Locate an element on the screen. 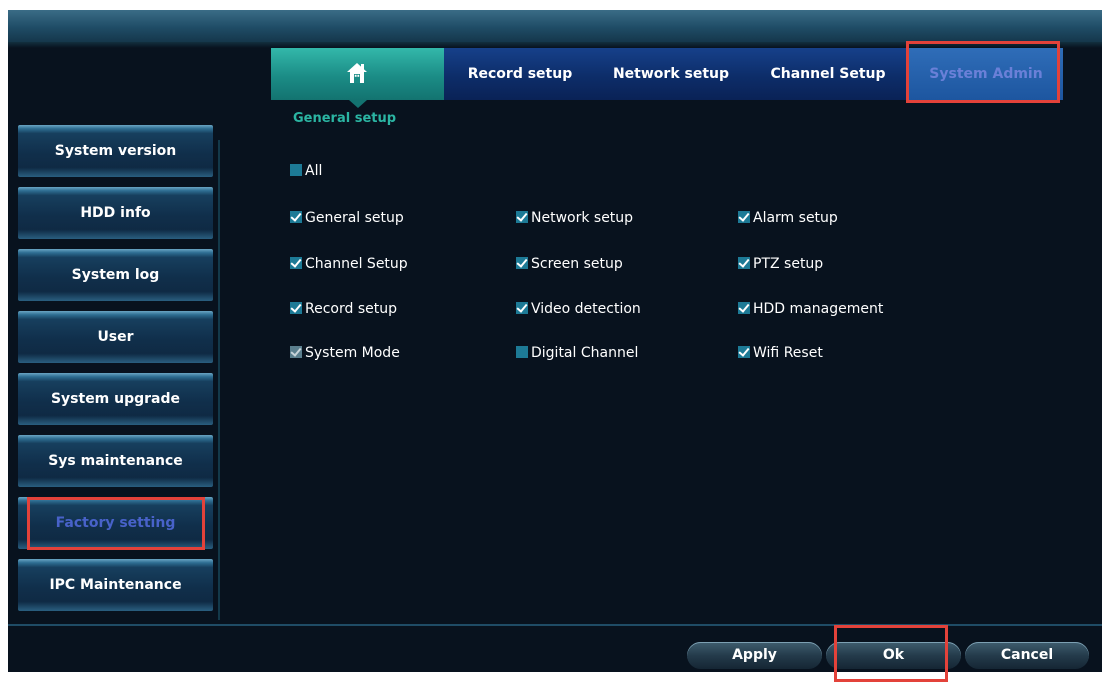 The width and height of the screenshot is (1102, 682). digital-channel-checkbox is located at coordinates (522, 352).